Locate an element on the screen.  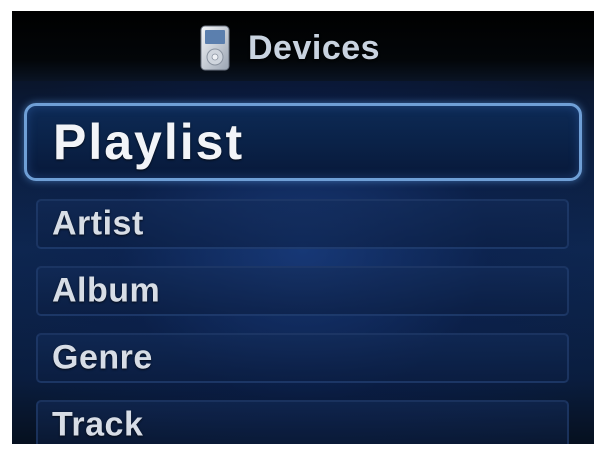
ipod-device-icon is located at coordinates (215, 48).